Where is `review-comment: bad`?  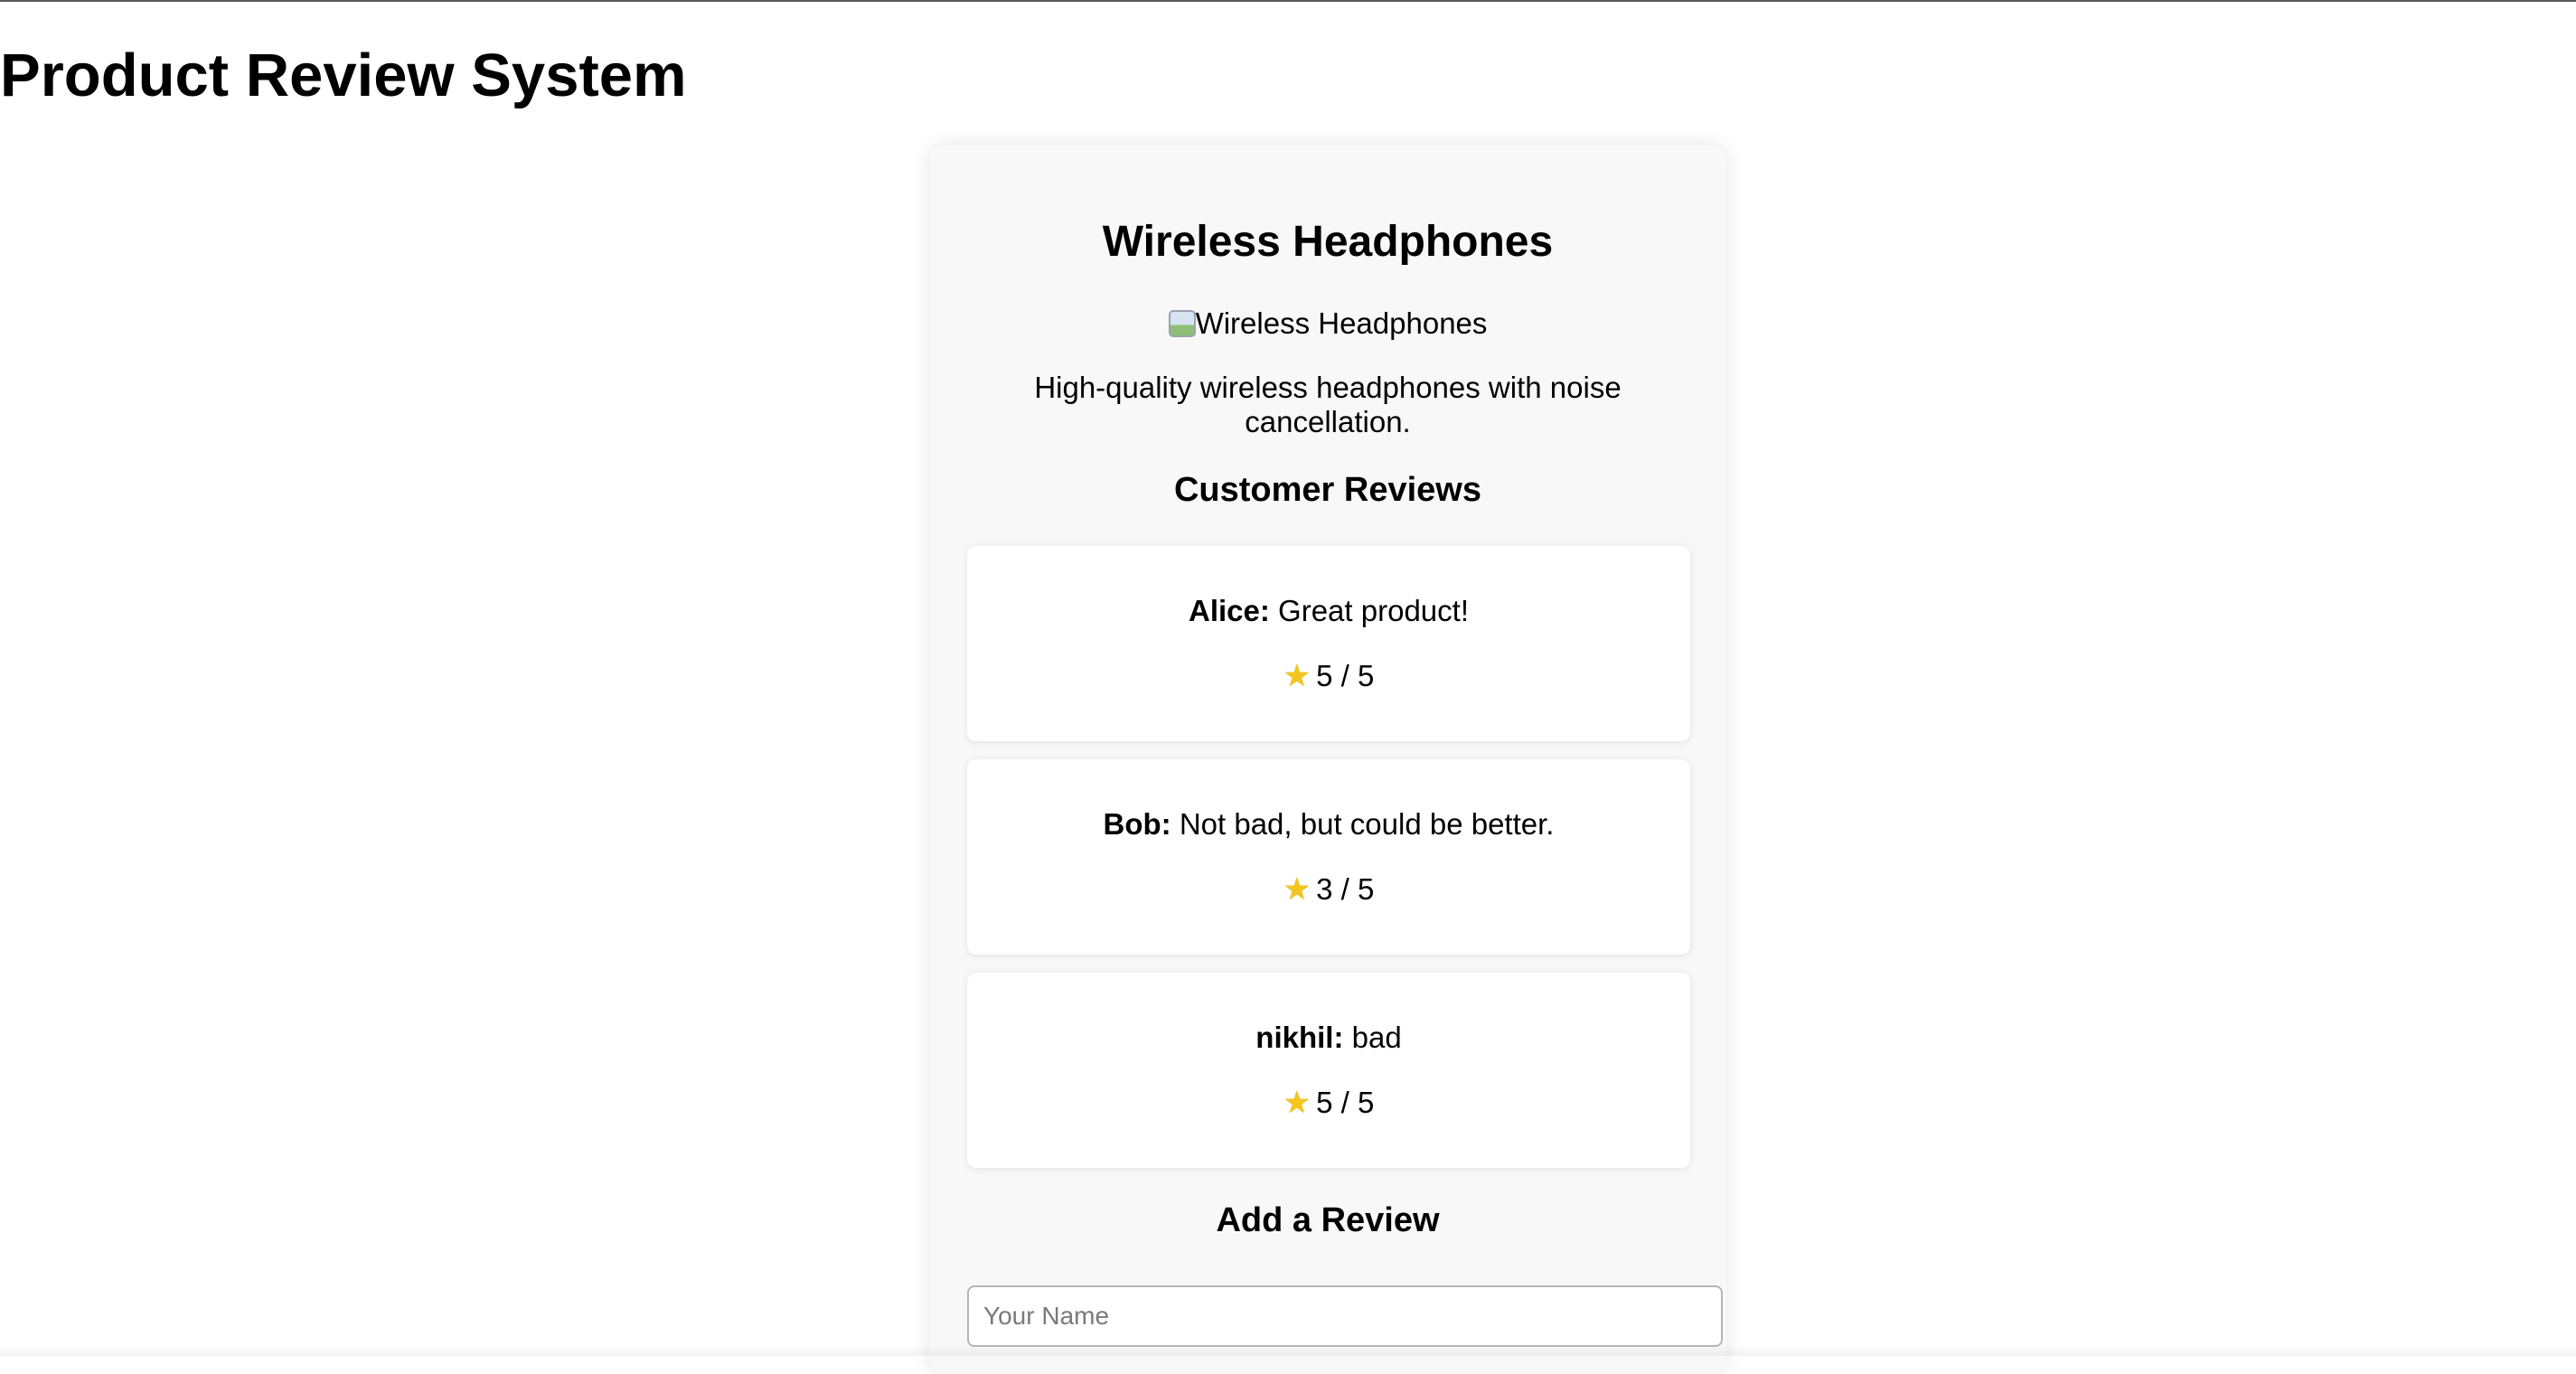
review-comment: bad is located at coordinates (1376, 1037).